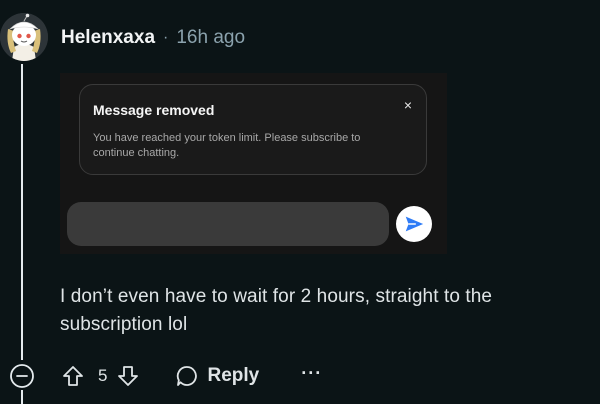  Describe the element at coordinates (22, 397) in the screenshot. I see `thread-line-continuation` at that location.